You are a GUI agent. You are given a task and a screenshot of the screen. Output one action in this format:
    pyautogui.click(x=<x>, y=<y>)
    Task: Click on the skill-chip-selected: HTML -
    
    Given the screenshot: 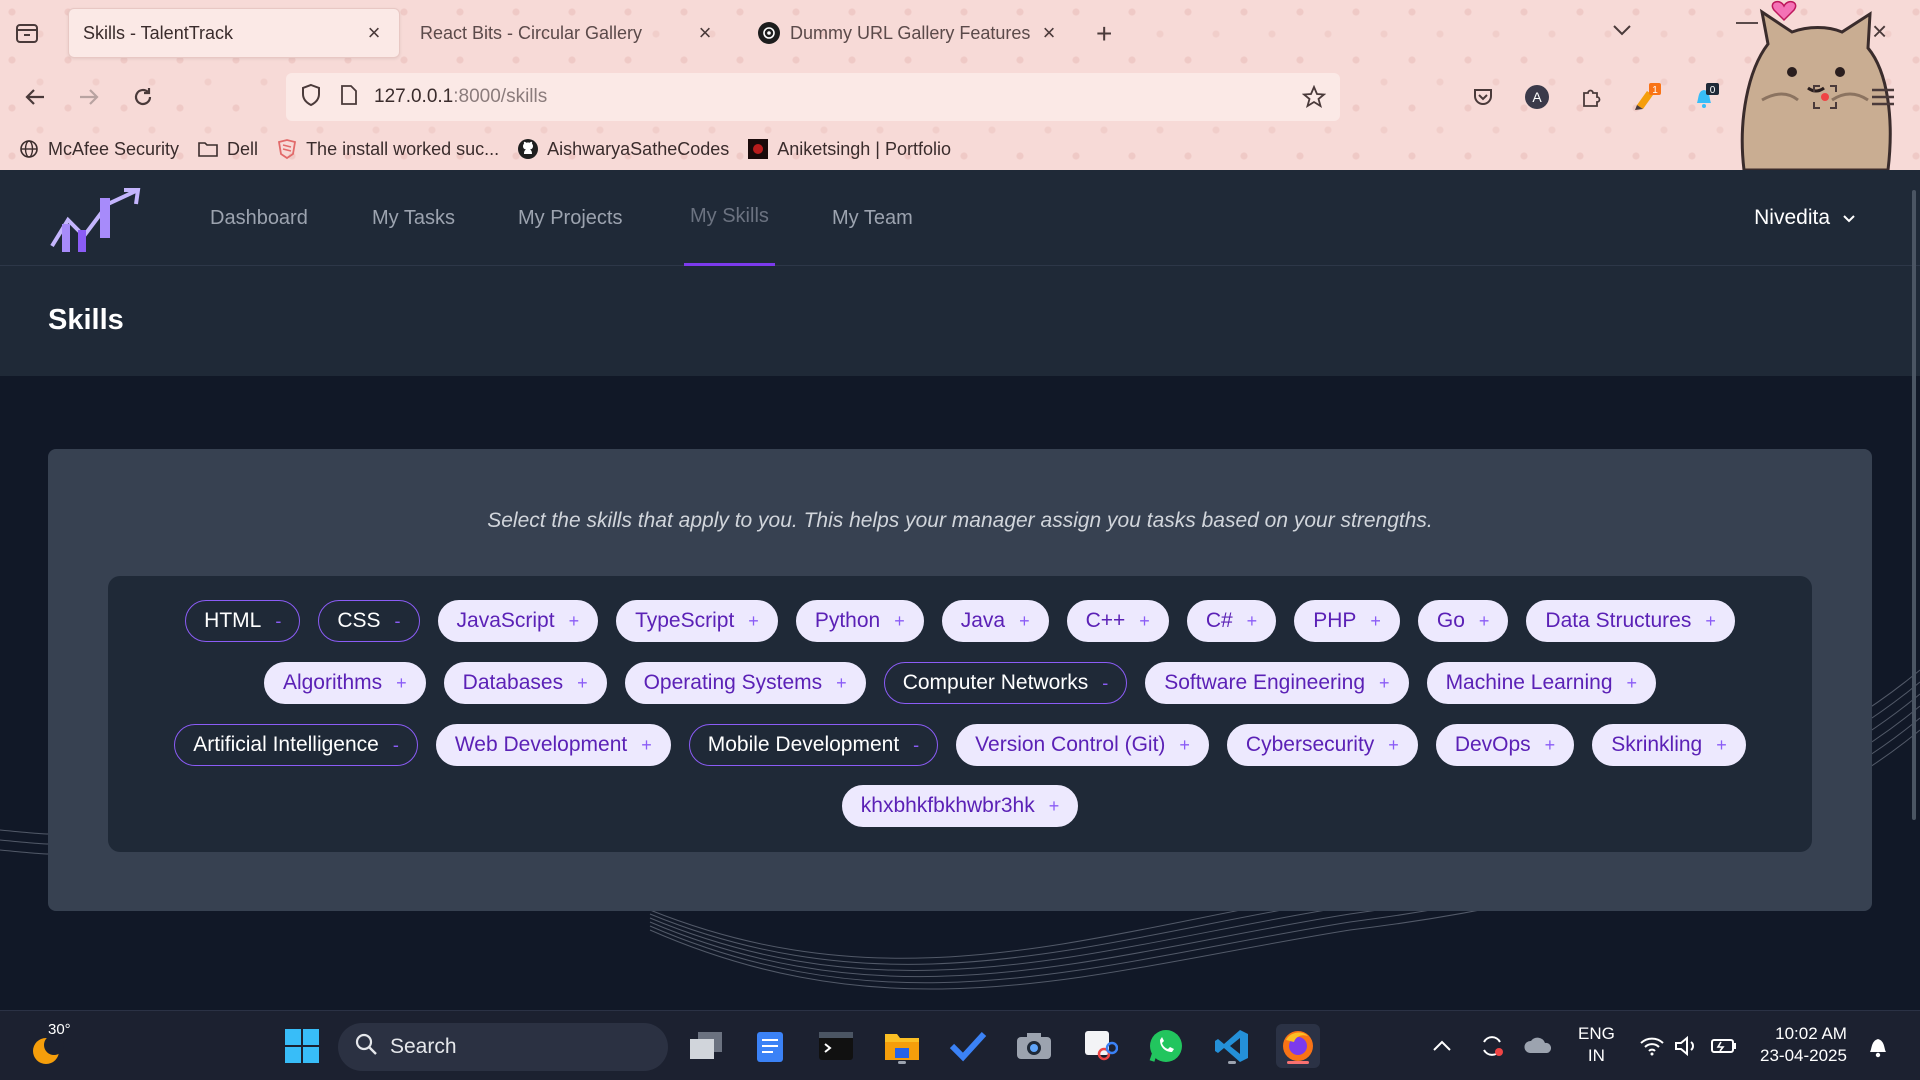 What is the action you would take?
    pyautogui.click(x=243, y=621)
    